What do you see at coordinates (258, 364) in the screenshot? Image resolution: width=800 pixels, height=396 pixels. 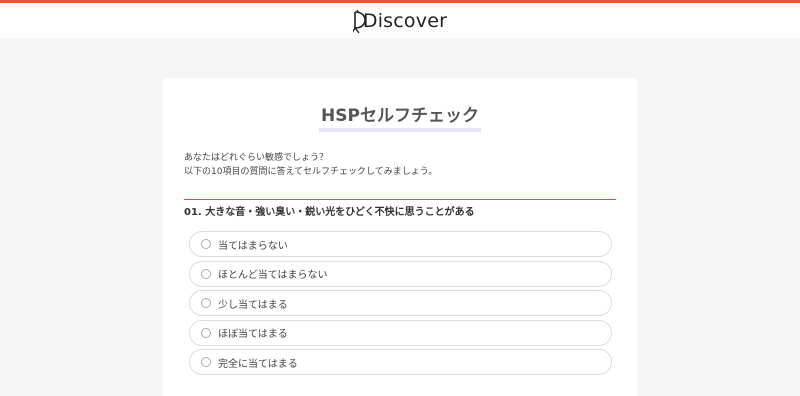 I see `option-label: 完全に当てはまる` at bounding box center [258, 364].